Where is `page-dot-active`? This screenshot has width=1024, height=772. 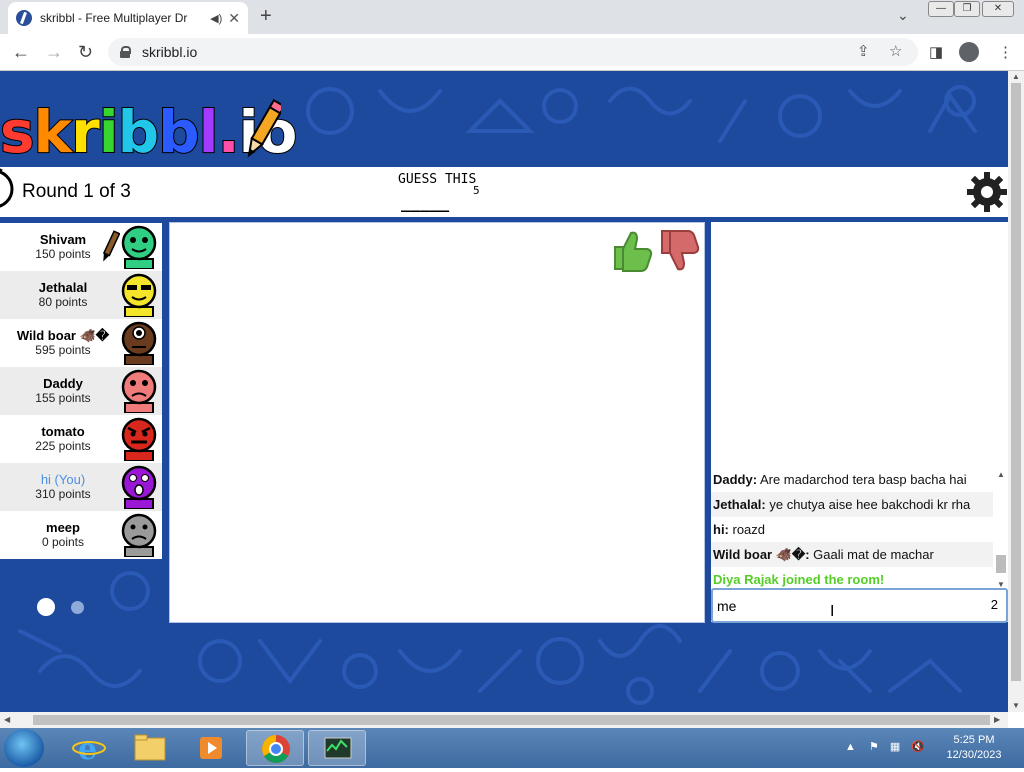
page-dot-active is located at coordinates (46, 607).